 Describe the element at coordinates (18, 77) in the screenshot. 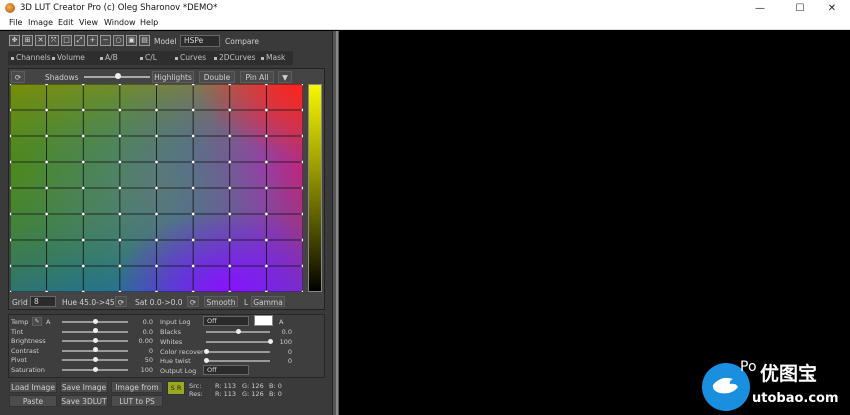

I see `reset-icon: ⟳` at that location.